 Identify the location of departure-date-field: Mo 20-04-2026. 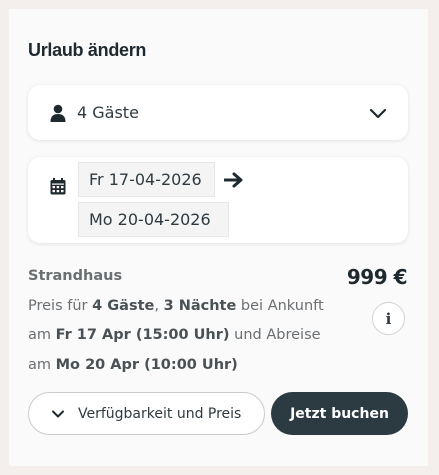
(153, 219).